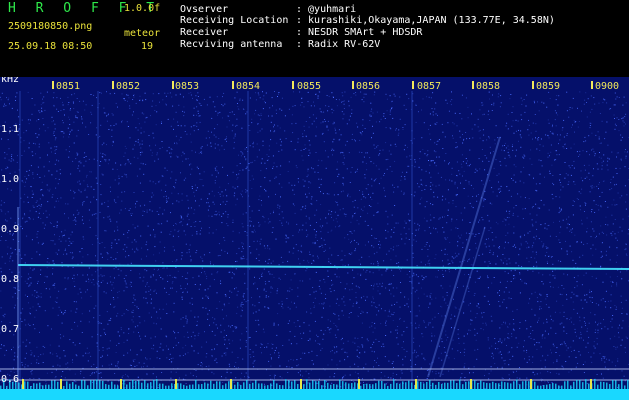  I want to click on app-version: 1.0.0f, so click(142, 8).